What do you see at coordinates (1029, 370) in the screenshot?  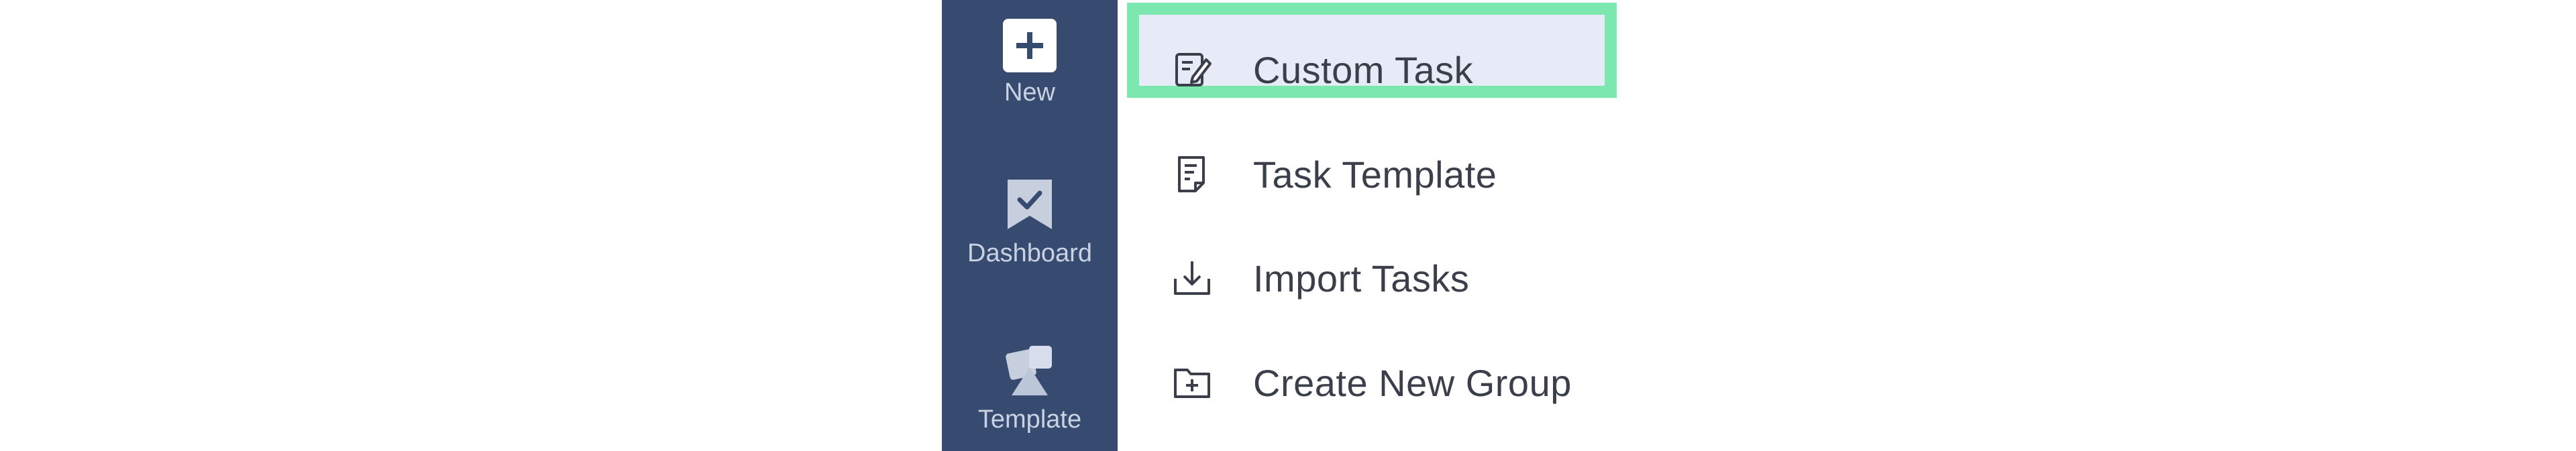 I see `shapes-icon` at bounding box center [1029, 370].